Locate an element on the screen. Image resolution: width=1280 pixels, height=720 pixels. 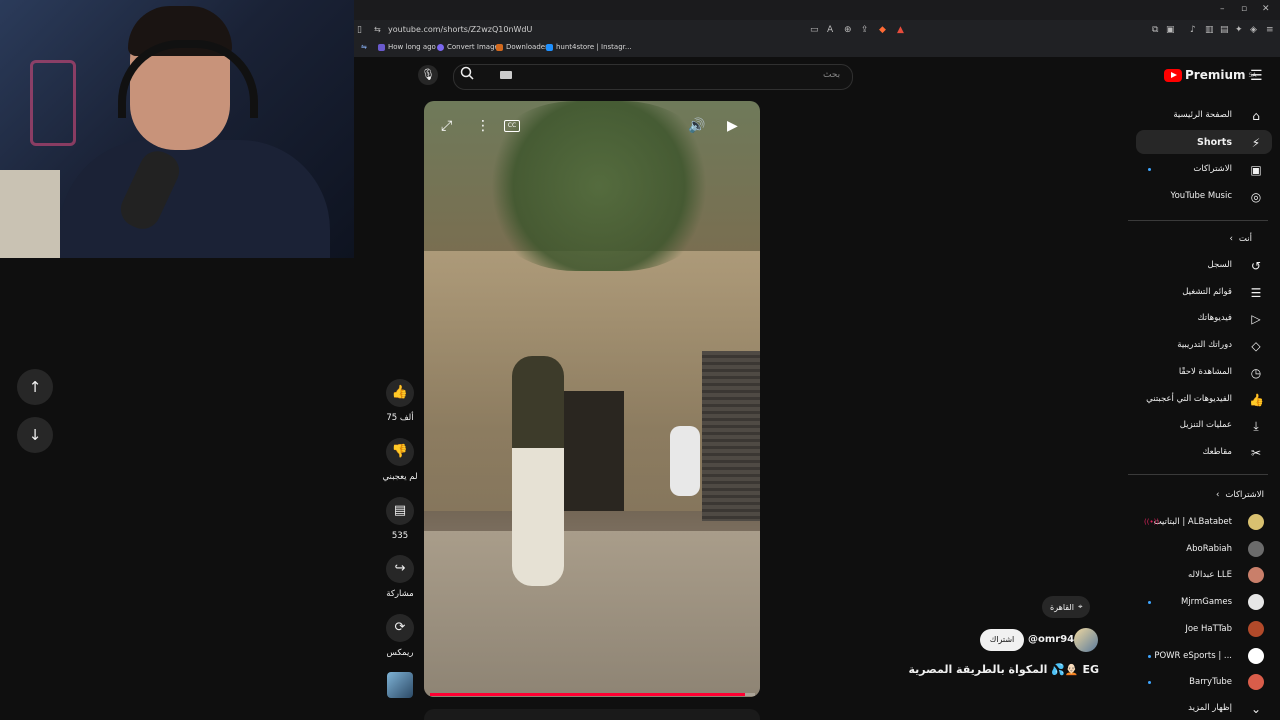
keyboard-icon is located at coordinates (506, 75).